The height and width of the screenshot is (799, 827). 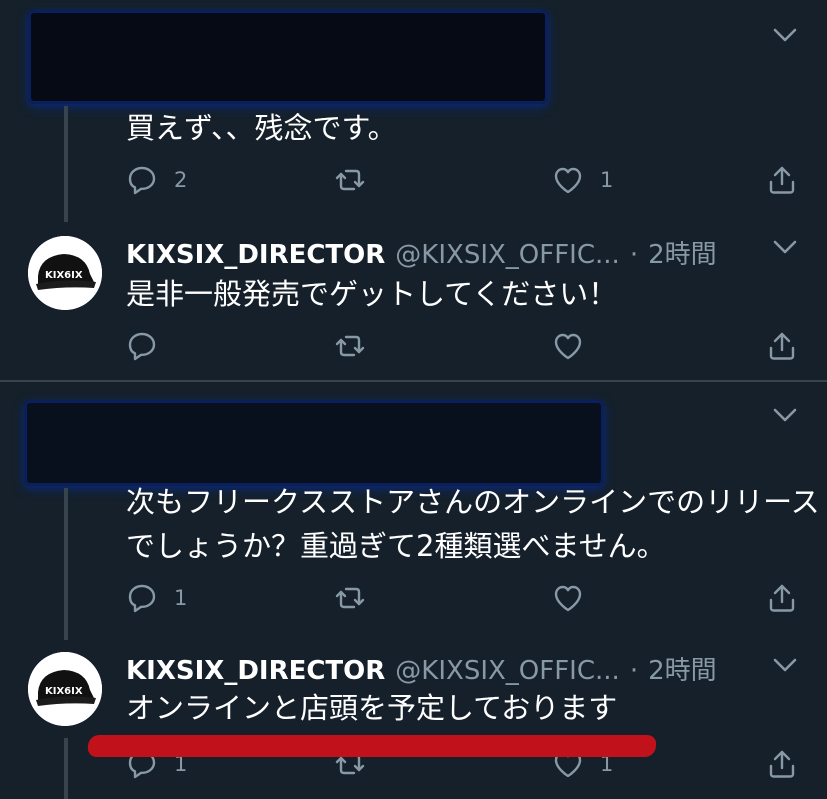 I want to click on tweet-text: 次もフリークスストアさんのオンラインでのリリース, so click(x=473, y=502).